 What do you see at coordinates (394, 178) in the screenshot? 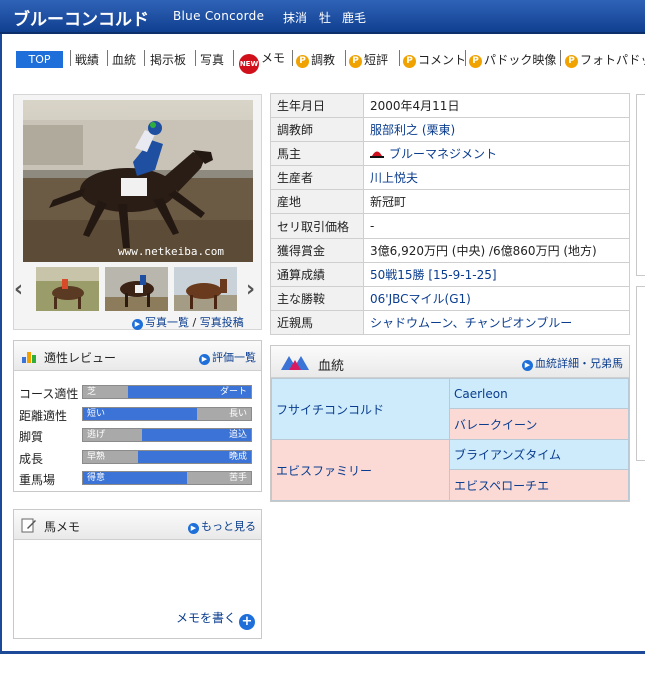
I see `profile-value: 川上悦夫` at bounding box center [394, 178].